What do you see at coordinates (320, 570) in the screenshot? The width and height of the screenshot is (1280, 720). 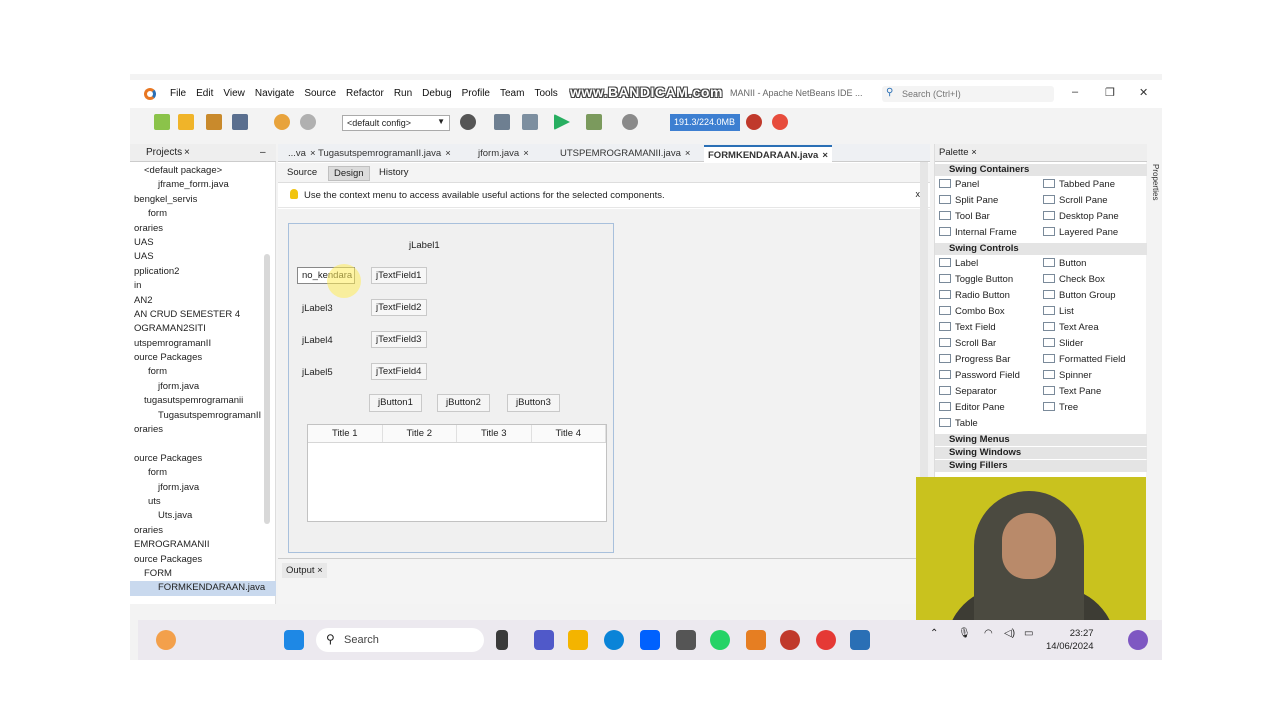 I see `output-tab-close-icon: ×` at bounding box center [320, 570].